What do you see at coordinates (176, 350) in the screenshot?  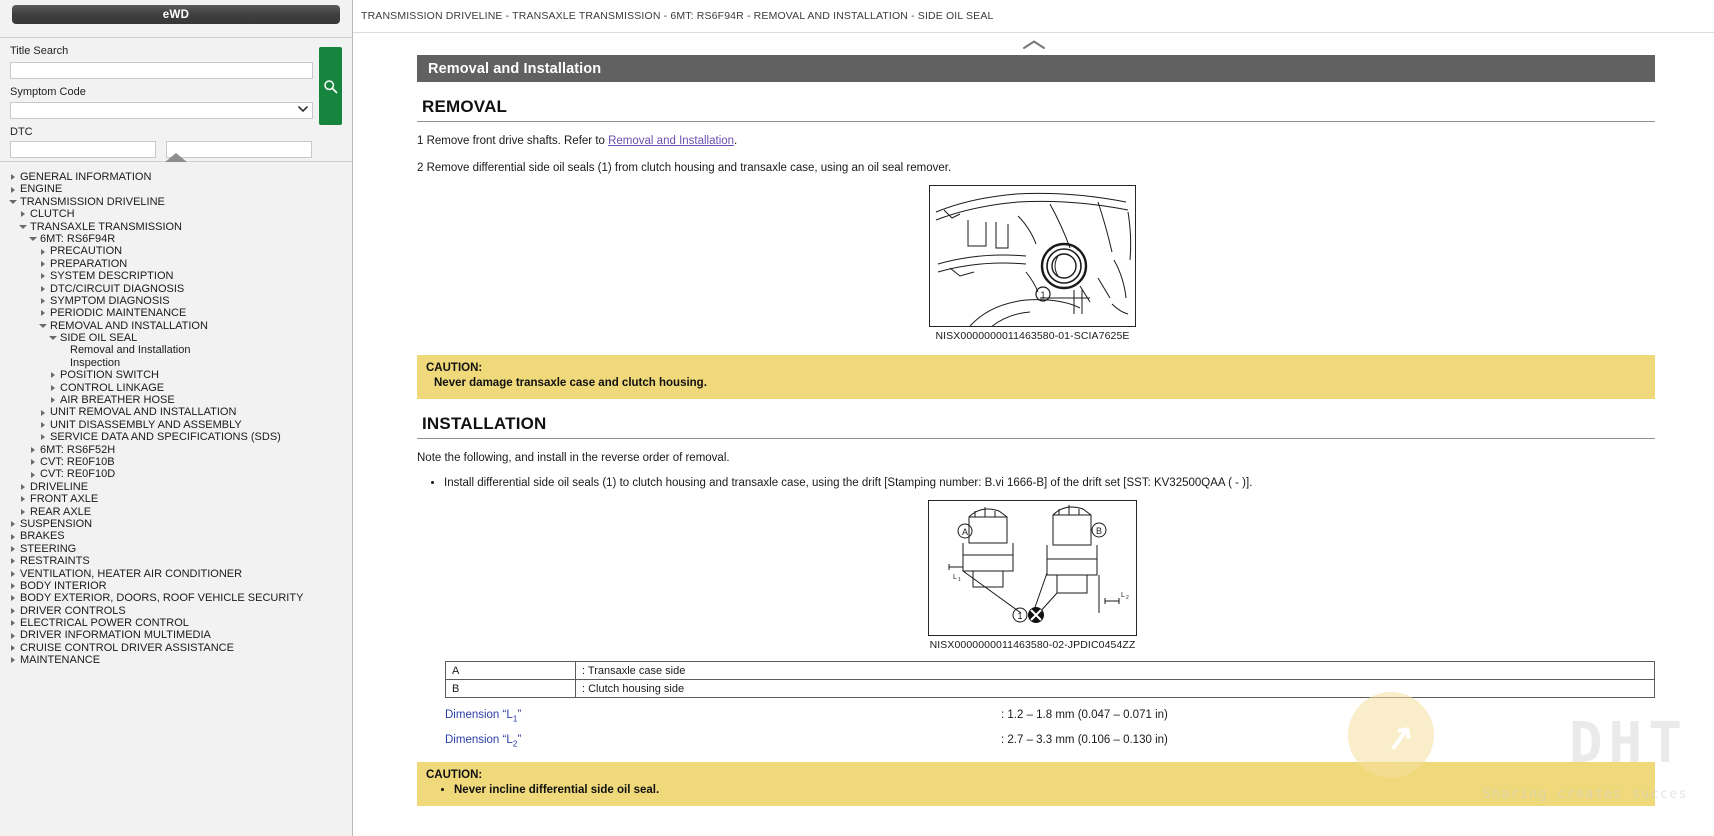 I see `tree-item: Removal and Installation` at bounding box center [176, 350].